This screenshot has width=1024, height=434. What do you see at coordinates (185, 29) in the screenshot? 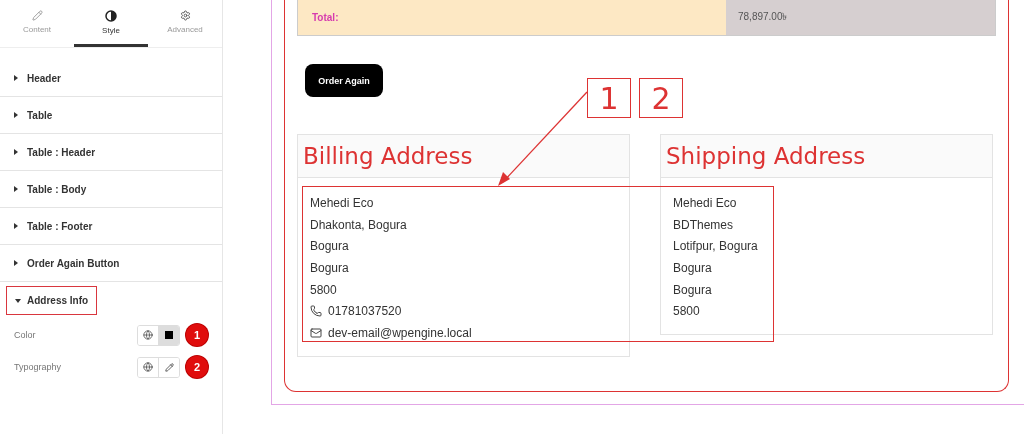
I see `tab-label: Advanced` at bounding box center [185, 29].